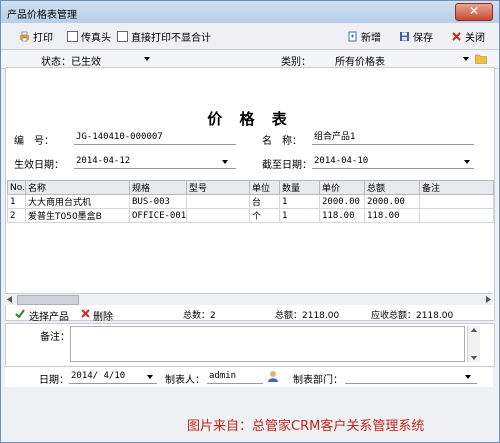 The image size is (500, 443). I want to click on table-row: 1 大大商用台式机 BUS-003 台 1 2000.00 2000.00, so click(250, 201).